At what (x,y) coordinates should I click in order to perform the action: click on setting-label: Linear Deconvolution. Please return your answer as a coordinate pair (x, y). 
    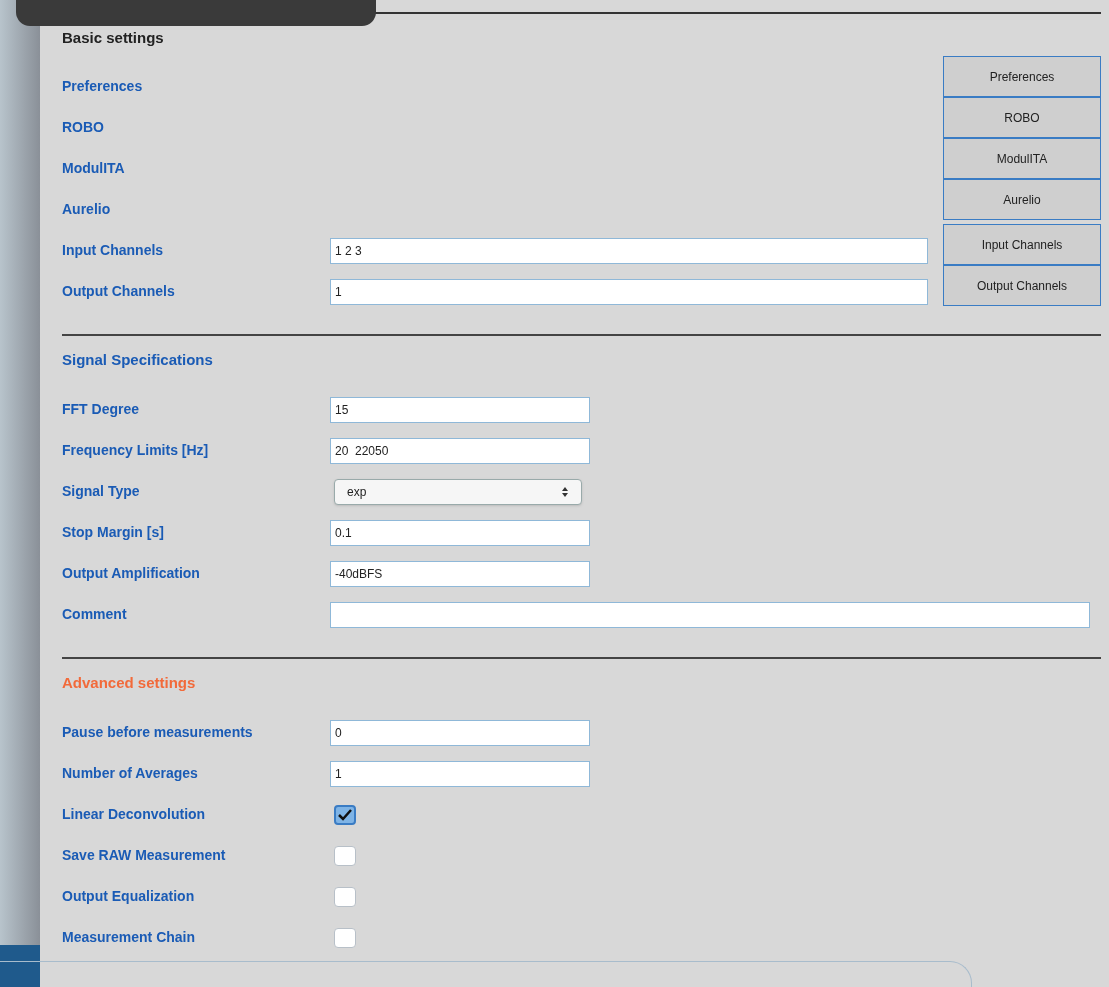
    Looking at the image, I should click on (134, 814).